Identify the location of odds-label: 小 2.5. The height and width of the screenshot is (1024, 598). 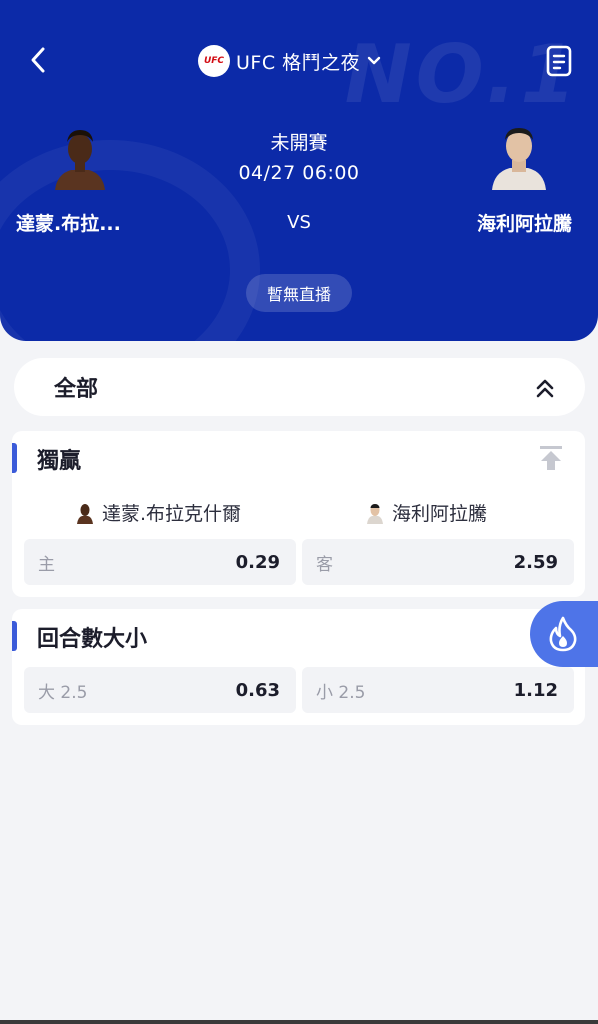
(341, 692).